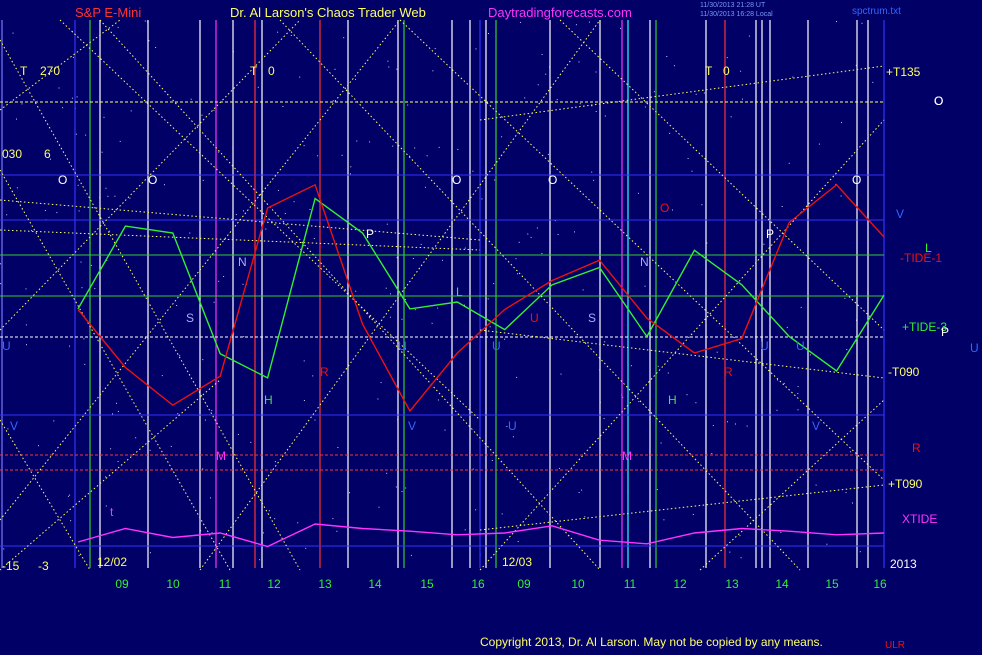 Image resolution: width=982 pixels, height=655 pixels. What do you see at coordinates (375, 584) in the screenshot?
I see `x-tick-label: 14` at bounding box center [375, 584].